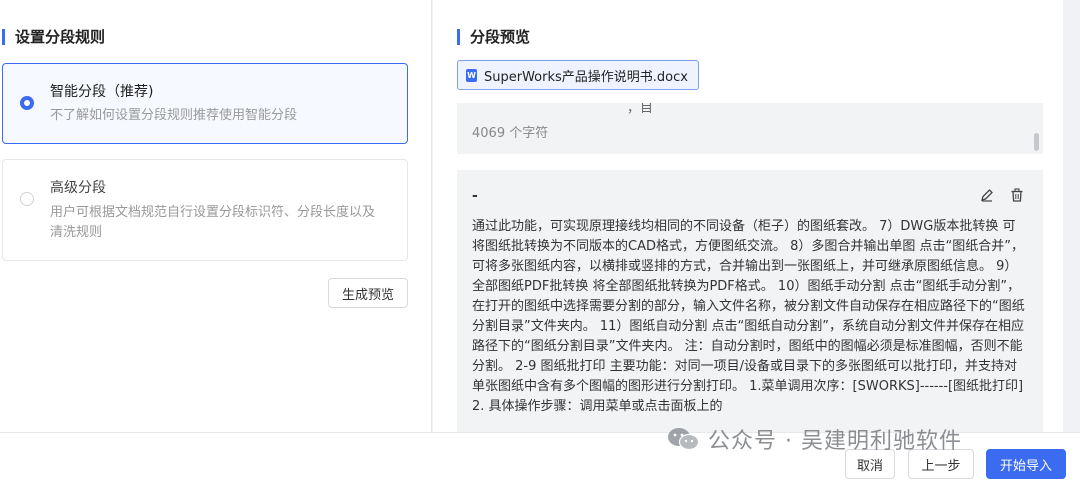 The image size is (1080, 486). Describe the element at coordinates (510, 133) in the screenshot. I see `segment-1-char-count: 4069 个字符` at that location.